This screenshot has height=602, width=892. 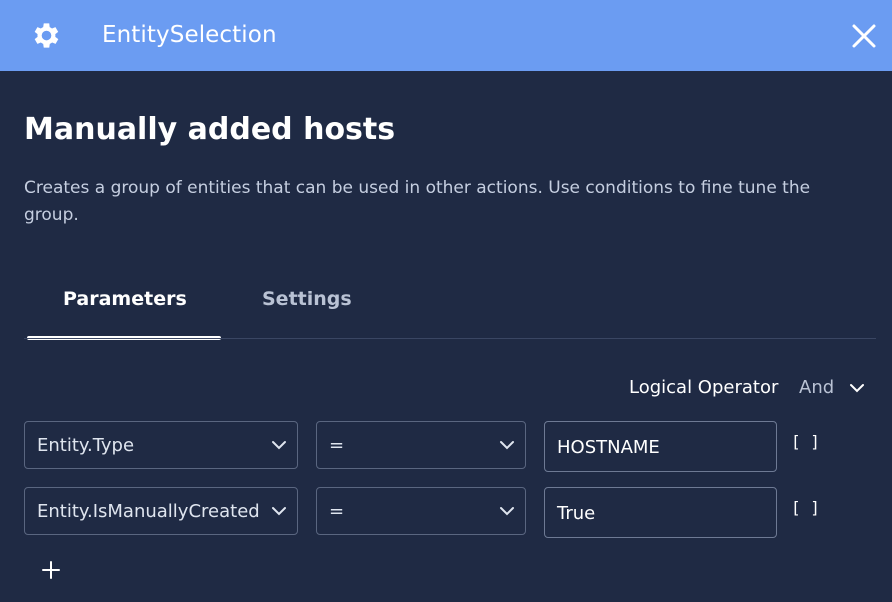 What do you see at coordinates (161, 445) in the screenshot?
I see `condition-field-select: Entity.Type` at bounding box center [161, 445].